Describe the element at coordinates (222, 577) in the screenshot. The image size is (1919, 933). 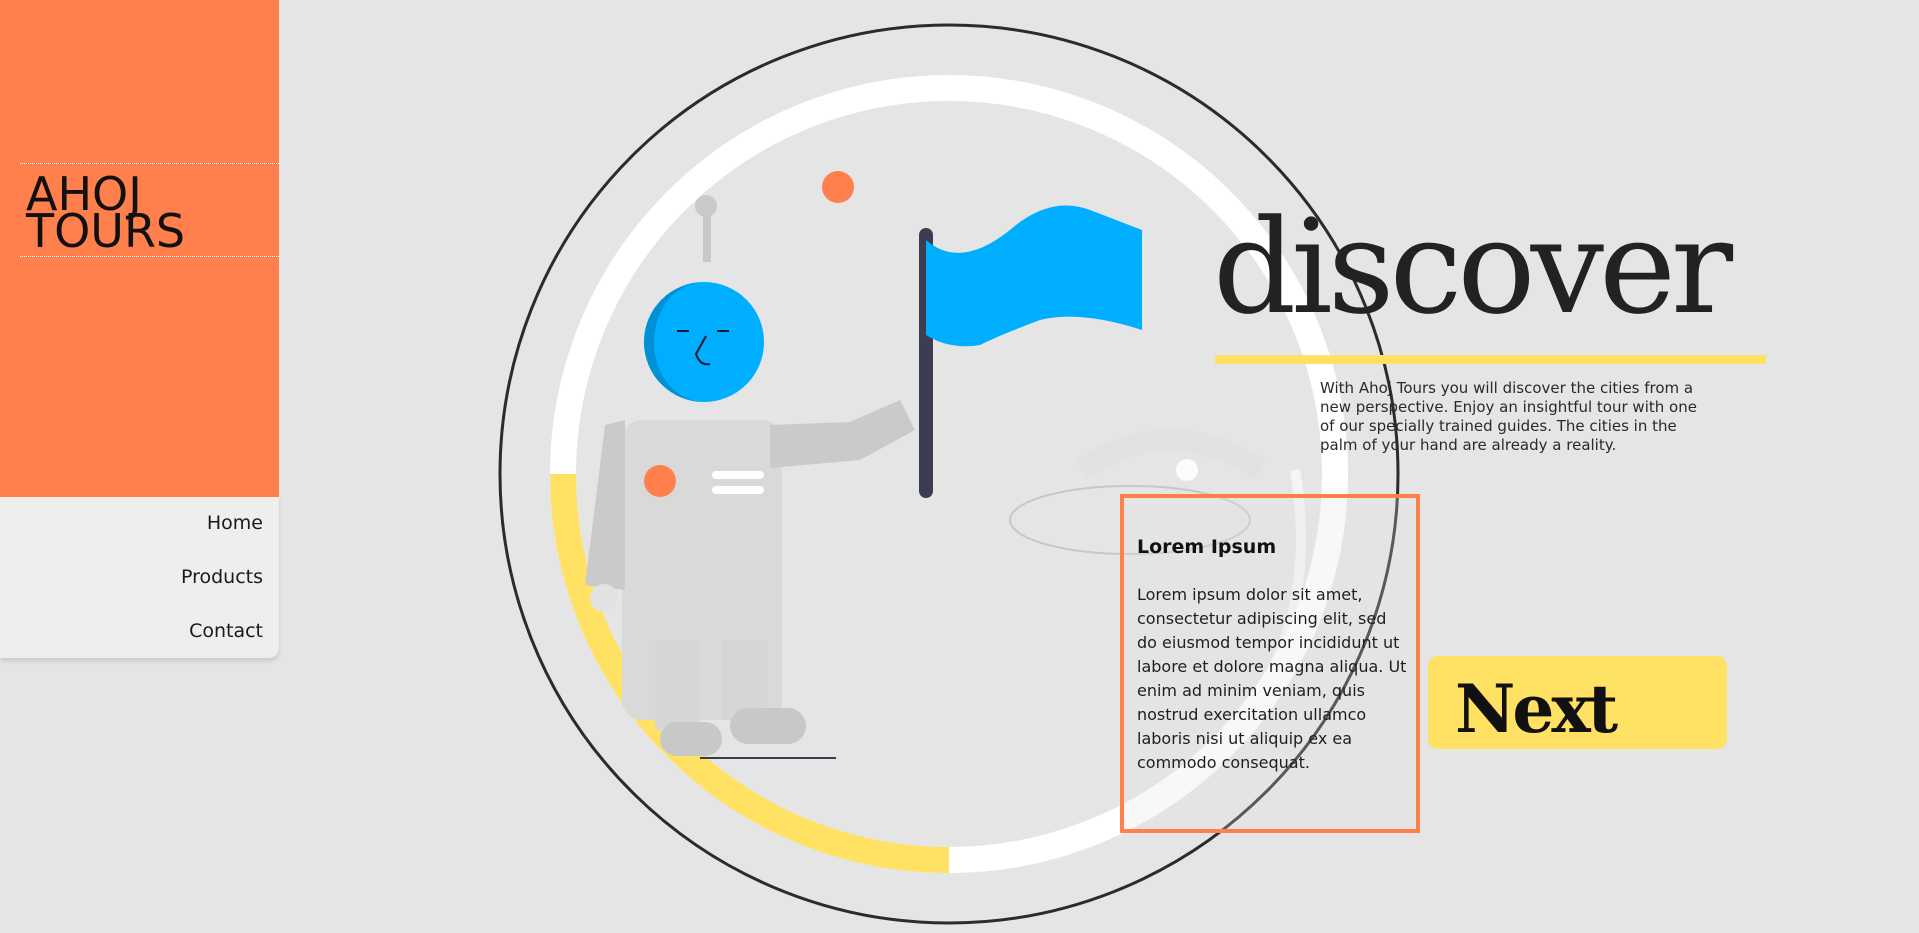
I see `nav-item-products: Products` at that location.